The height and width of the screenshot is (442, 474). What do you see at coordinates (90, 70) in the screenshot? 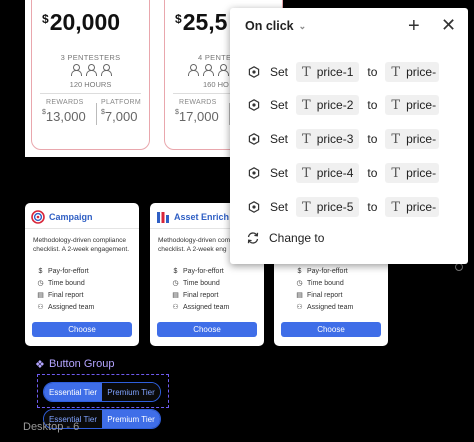
I see `people-icons` at bounding box center [90, 70].